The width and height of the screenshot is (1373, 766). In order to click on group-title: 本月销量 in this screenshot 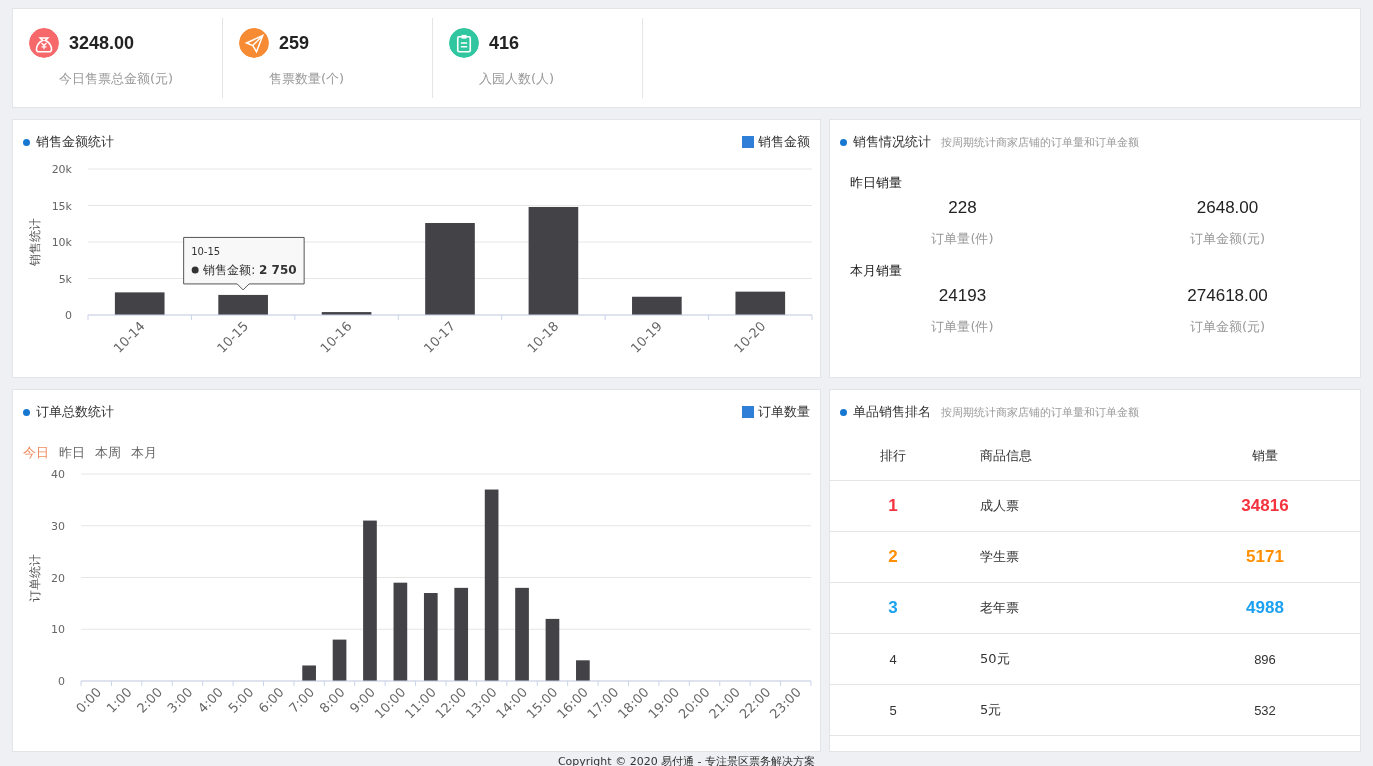, I will do `click(876, 271)`.